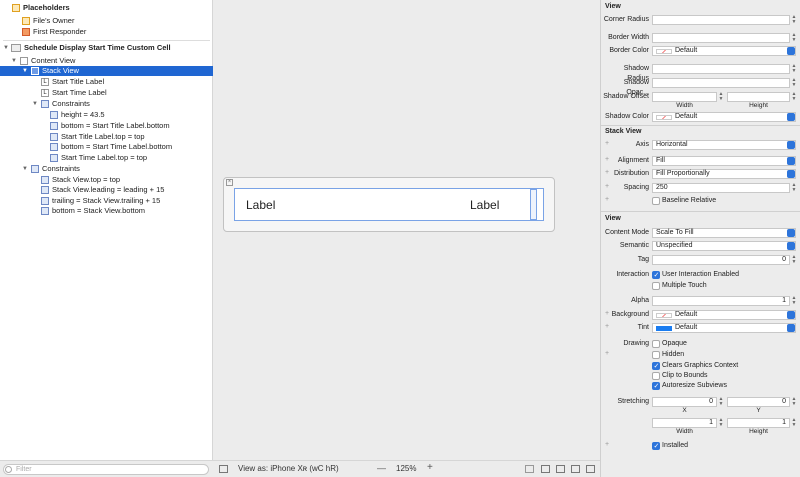 Image resolution: width=800 pixels, height=477 pixels. Describe the element at coordinates (106, 158) in the screenshot. I see `outline-constraint: Start Time Label.top = top` at that location.